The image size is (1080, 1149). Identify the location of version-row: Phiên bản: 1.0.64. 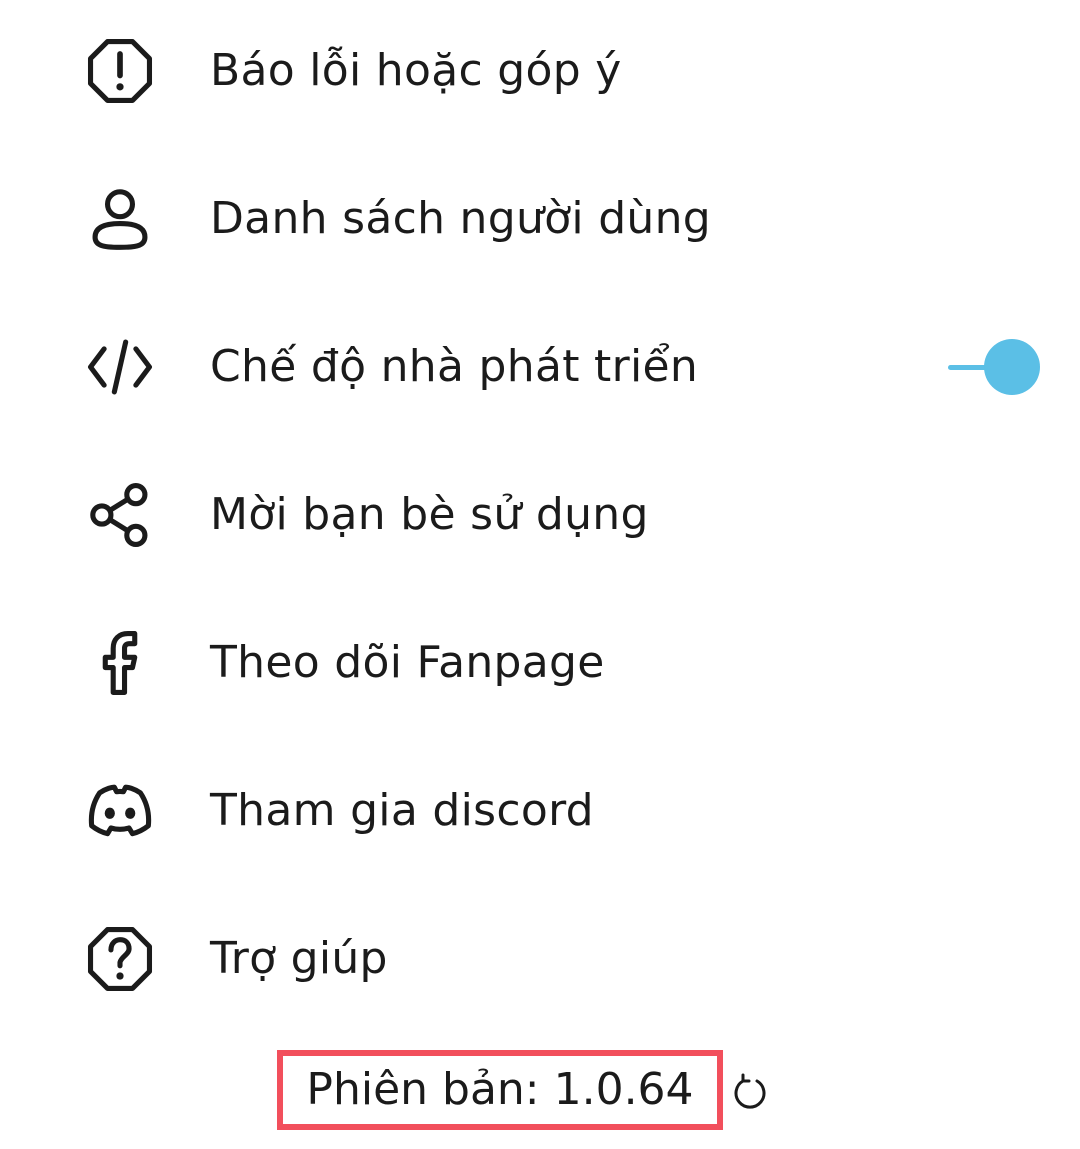
(540, 1093).